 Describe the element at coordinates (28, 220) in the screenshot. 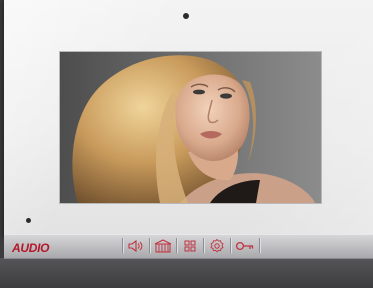

I see `microphone-dot-icon` at that location.